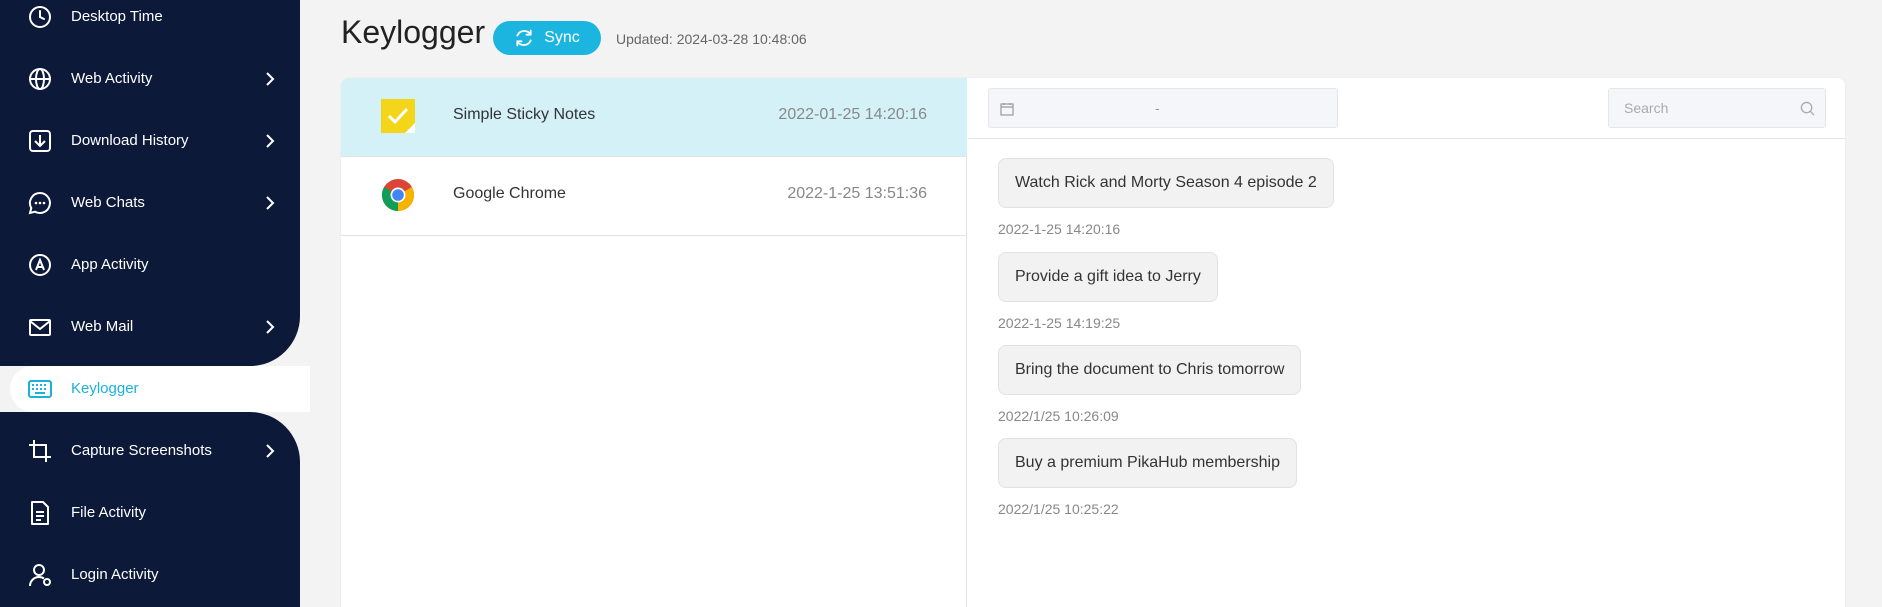 This screenshot has width=1882, height=607. I want to click on search-box, so click(1717, 108).